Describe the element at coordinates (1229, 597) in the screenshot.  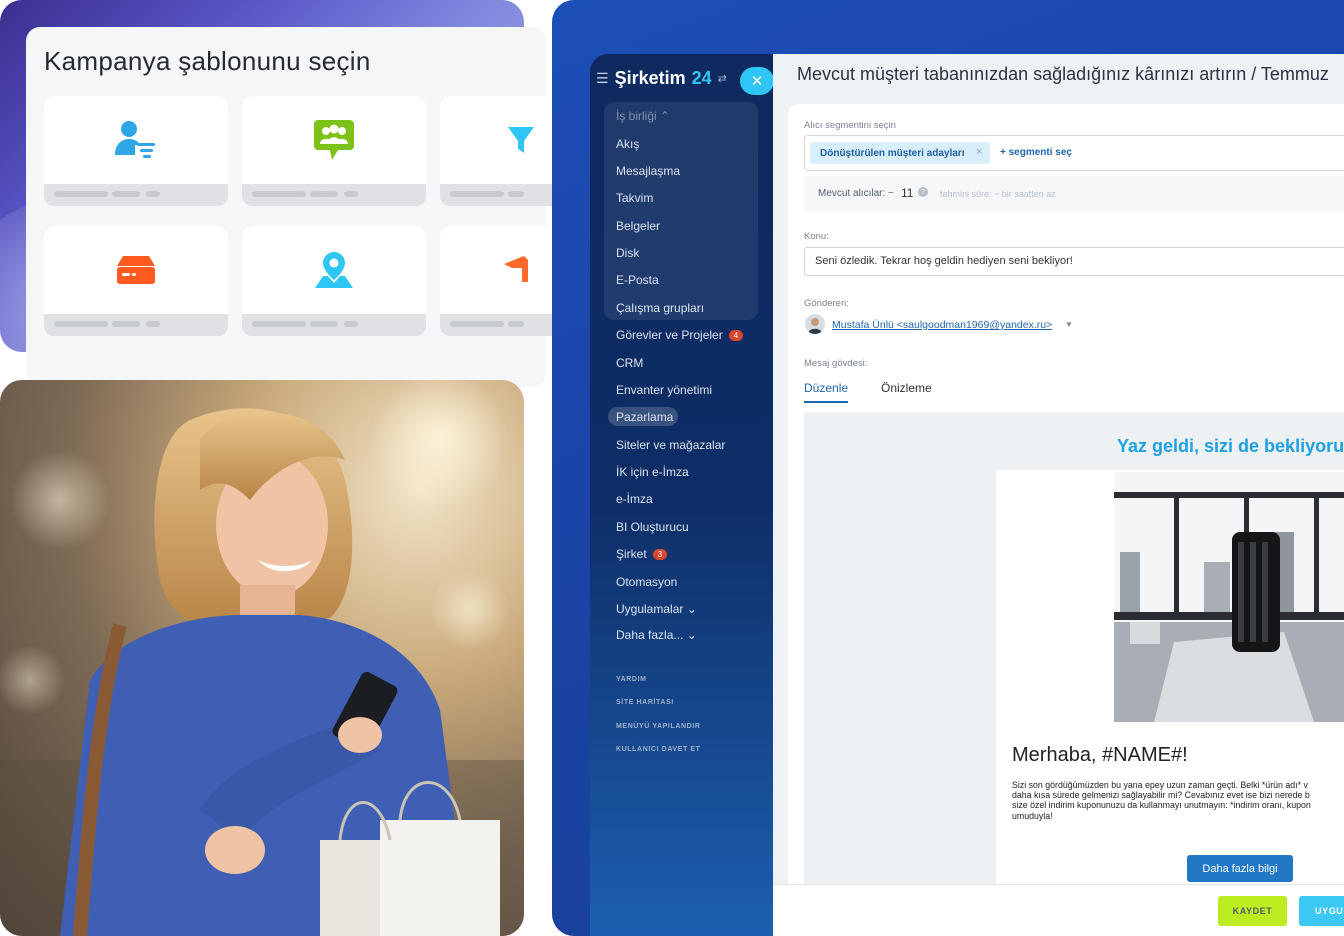
I see `email-product-image` at that location.